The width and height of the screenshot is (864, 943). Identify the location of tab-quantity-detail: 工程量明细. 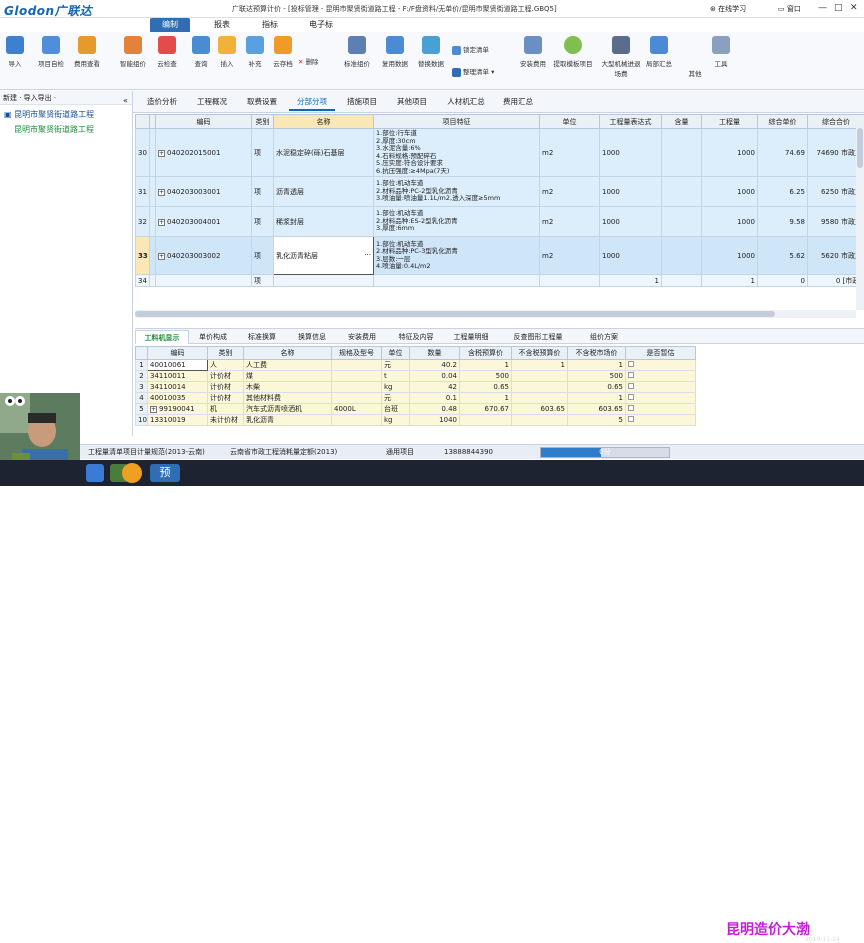
(471, 337).